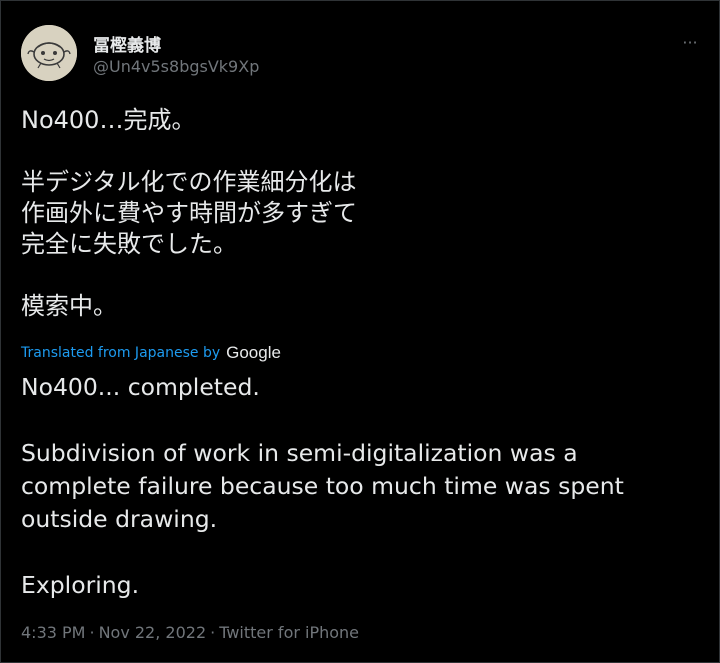 The image size is (720, 663). I want to click on more-button: ···, so click(690, 42).